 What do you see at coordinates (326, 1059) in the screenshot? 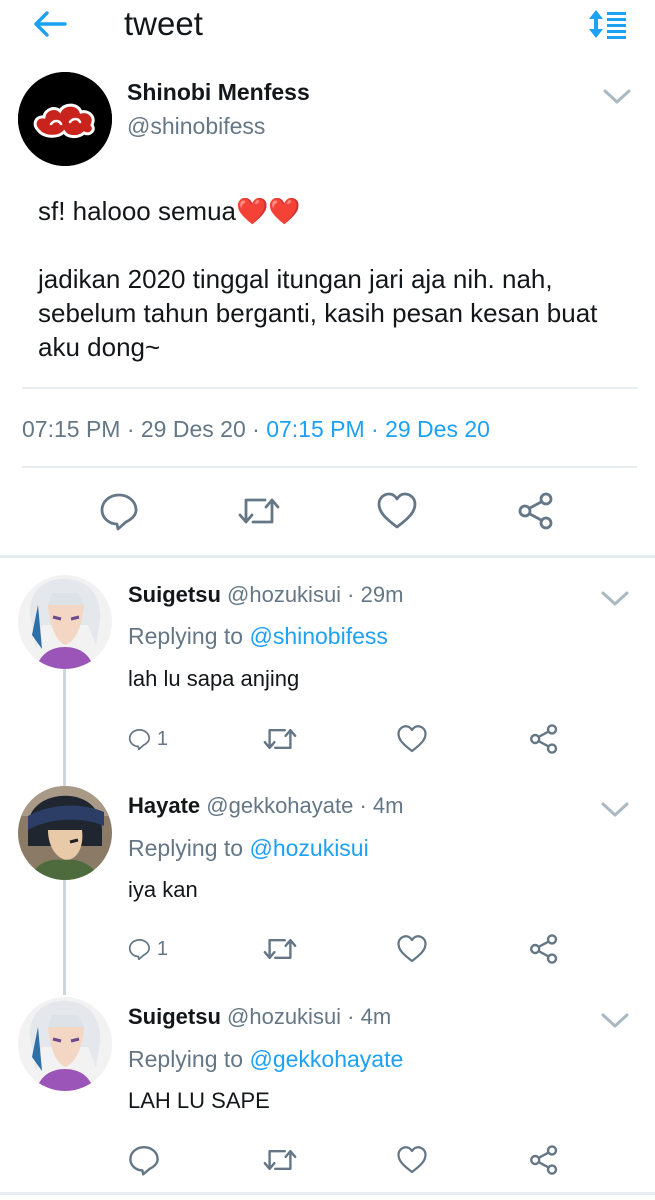
I see `replying-to-link: @gekkohayate` at bounding box center [326, 1059].